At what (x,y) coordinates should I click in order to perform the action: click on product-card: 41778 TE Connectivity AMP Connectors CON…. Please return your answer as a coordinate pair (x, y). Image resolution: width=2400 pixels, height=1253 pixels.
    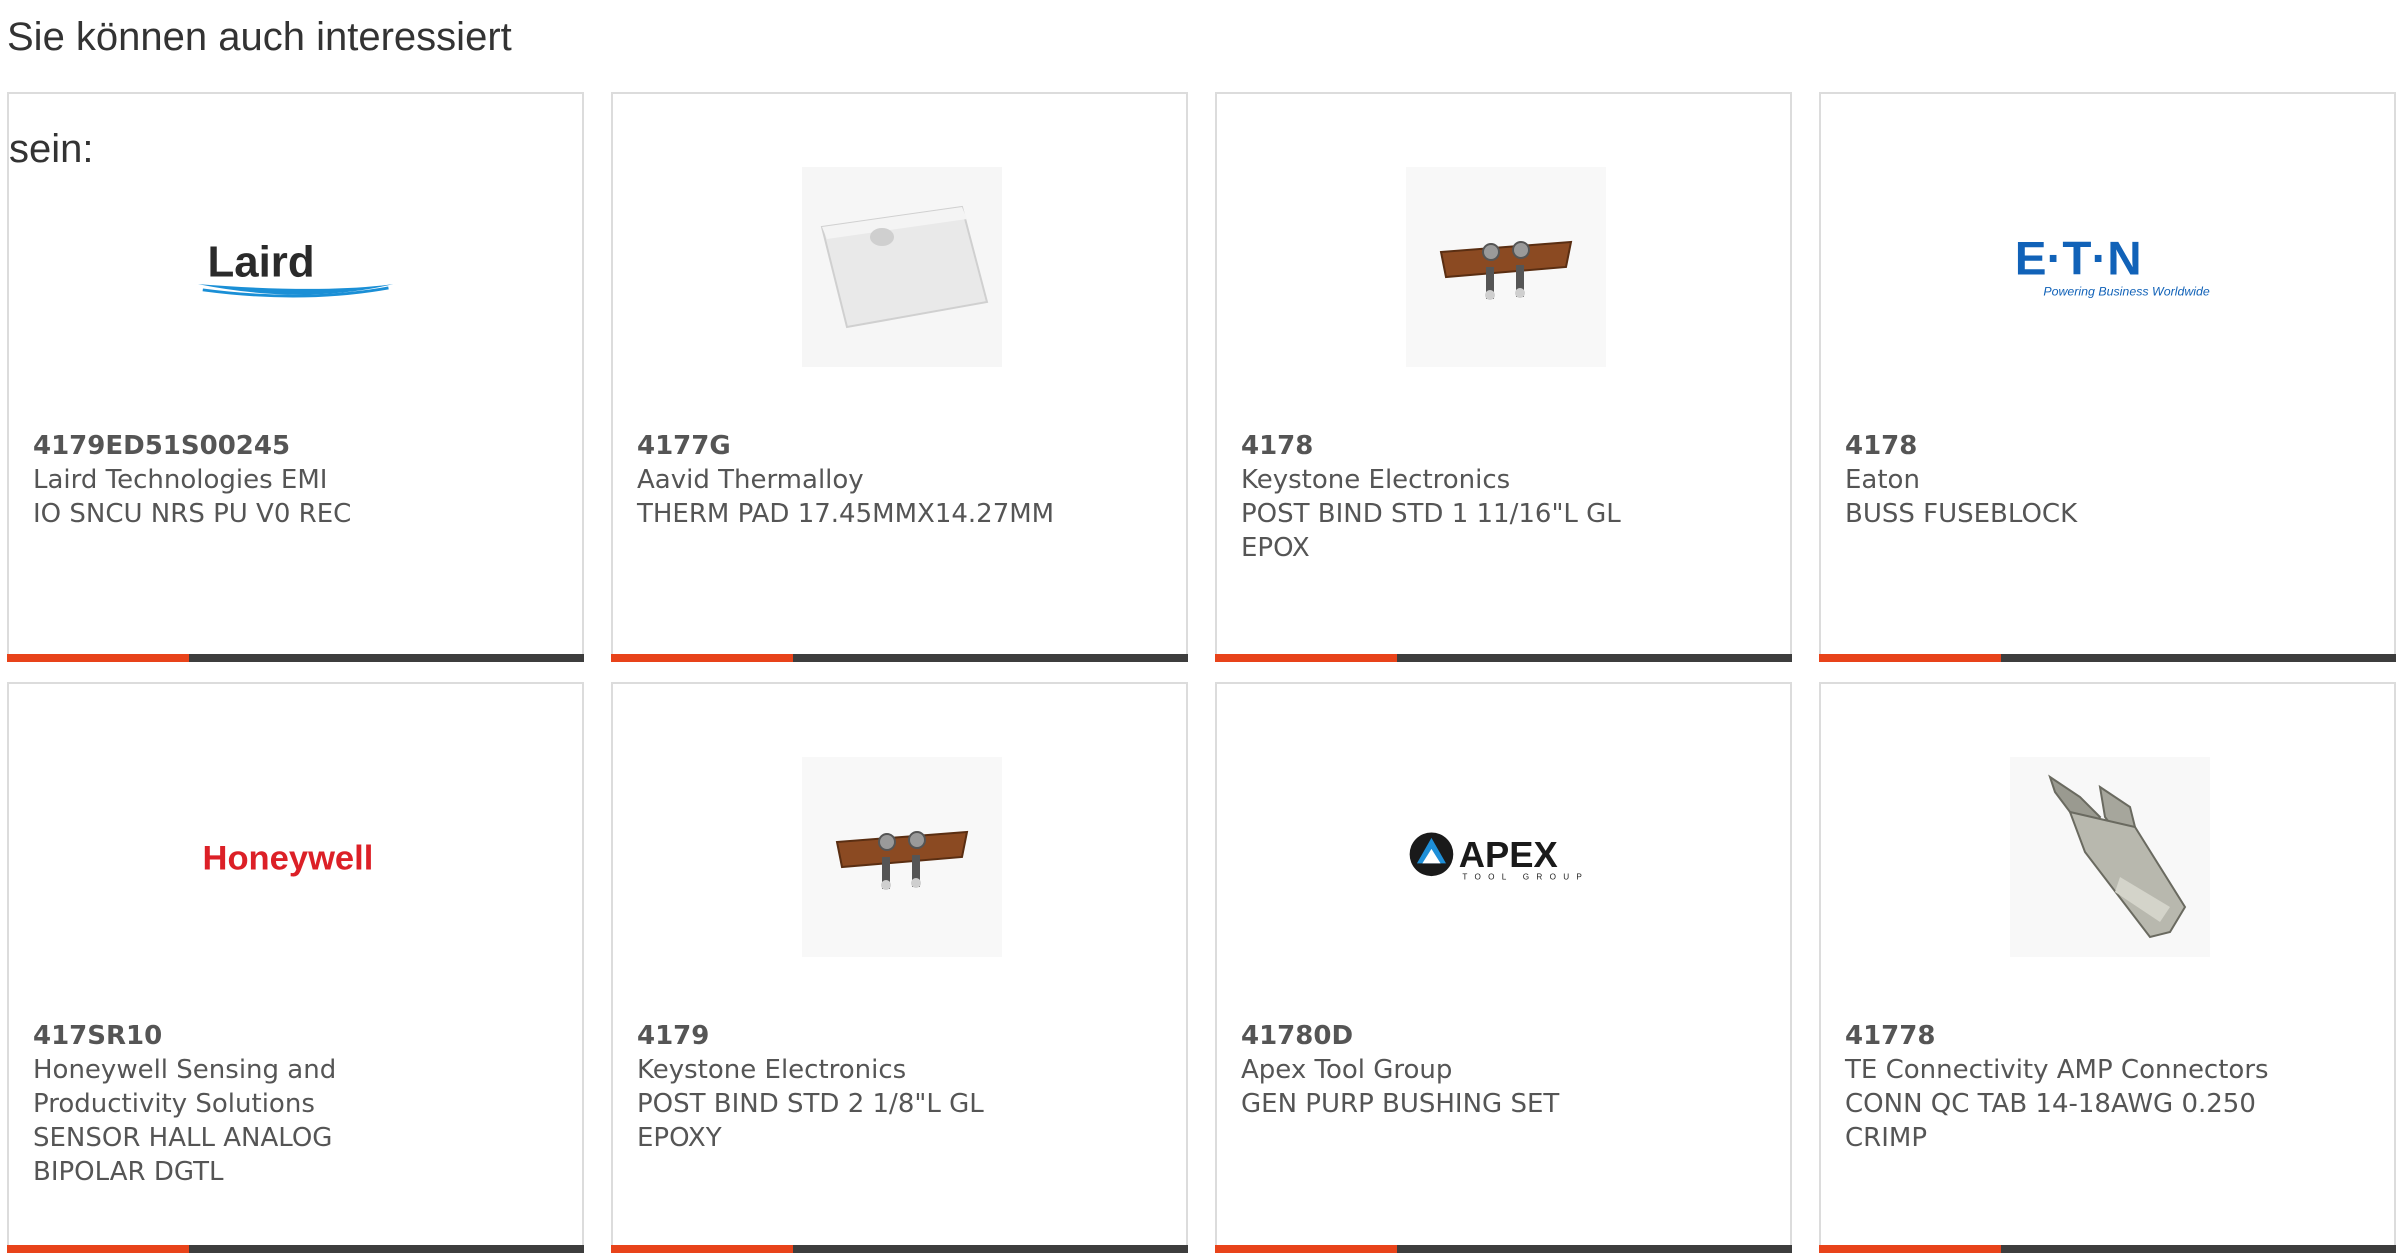
    Looking at the image, I should click on (2107, 967).